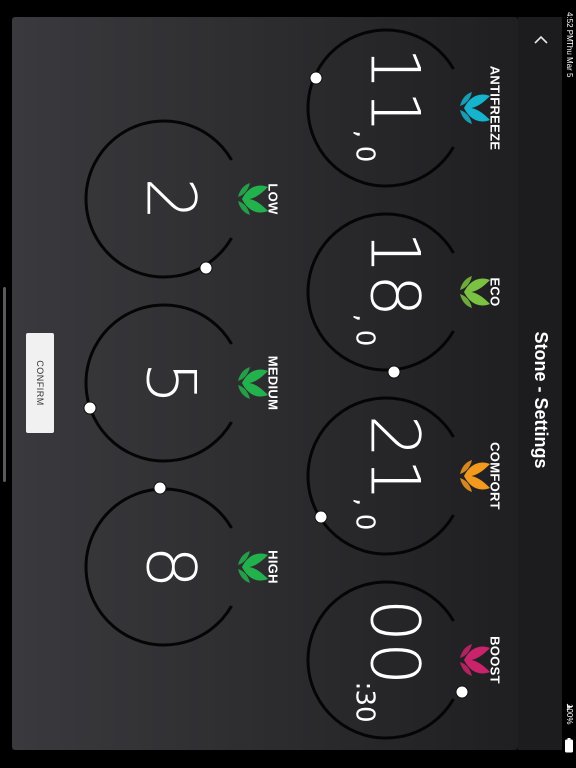 This screenshot has height=768, width=576. I want to click on dial-value-main: 21, so click(394, 458).